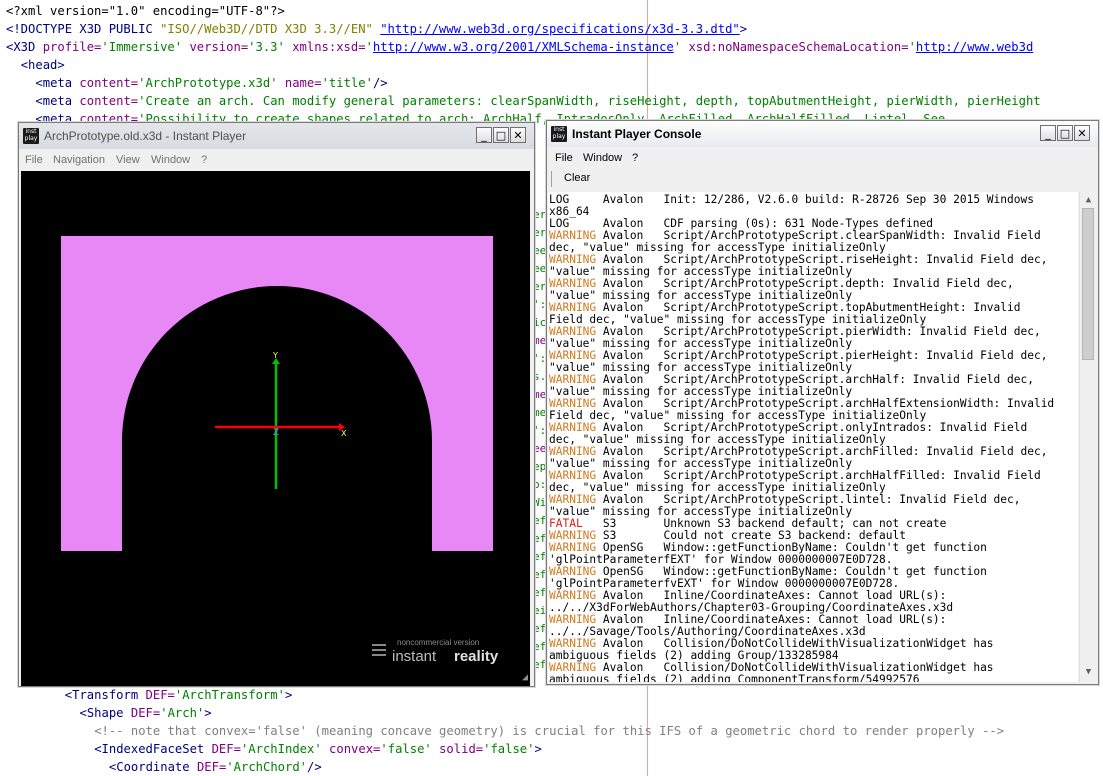 This screenshot has width=1103, height=776. Describe the element at coordinates (1088, 437) in the screenshot. I see `console-scrollbar: ▲ ▼` at that location.